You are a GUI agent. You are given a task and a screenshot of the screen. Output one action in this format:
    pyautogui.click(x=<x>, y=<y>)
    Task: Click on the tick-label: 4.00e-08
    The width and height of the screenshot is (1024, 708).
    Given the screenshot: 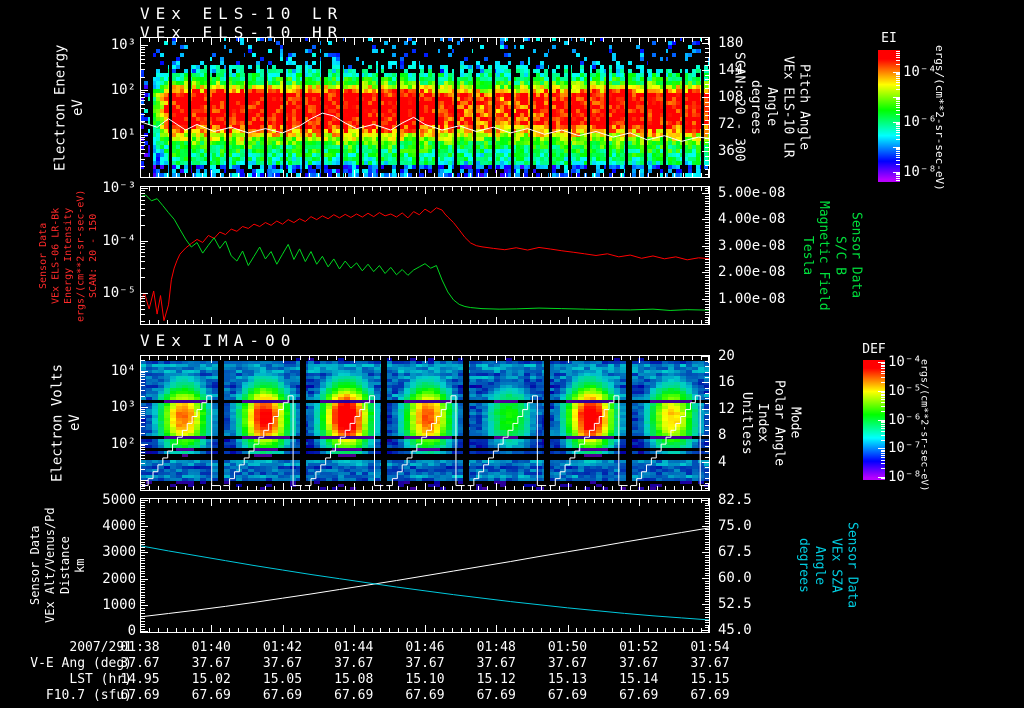 What is the action you would take?
    pyautogui.click(x=752, y=219)
    